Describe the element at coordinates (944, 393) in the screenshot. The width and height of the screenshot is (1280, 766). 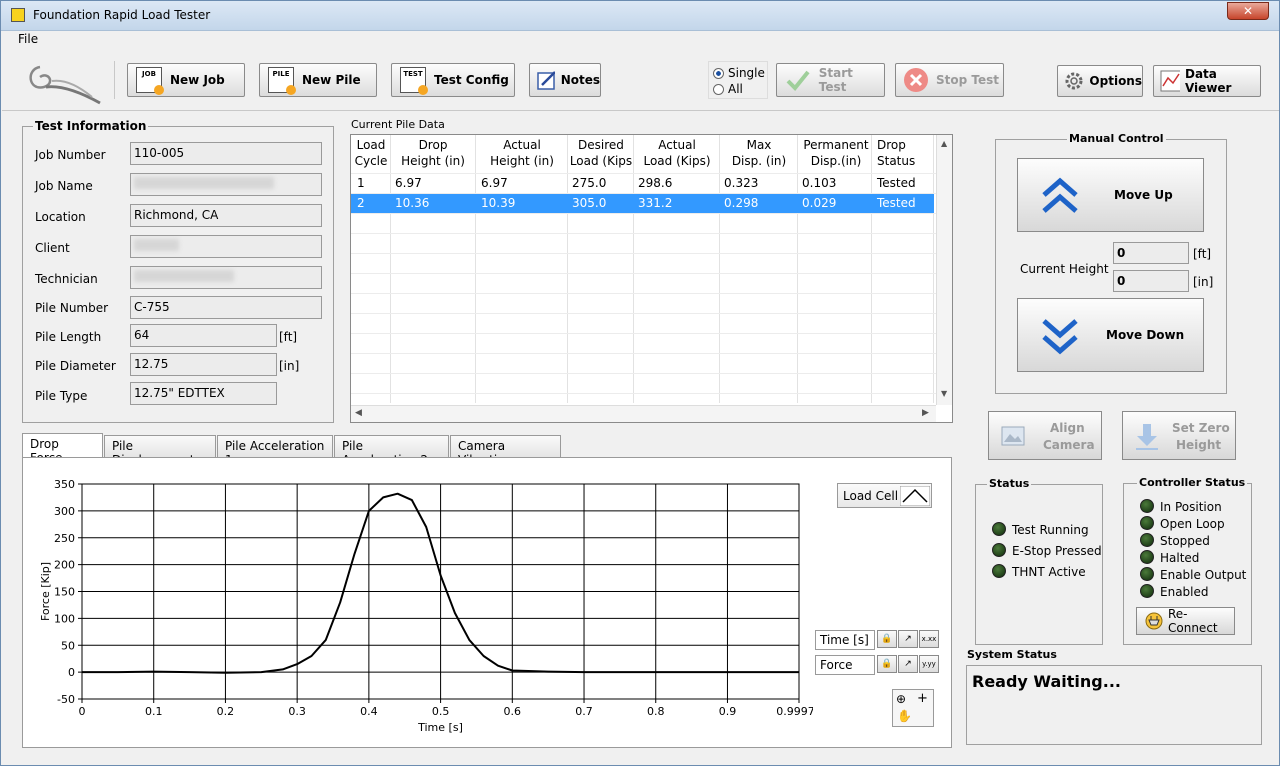
I see `scroll-down-icon: ▼` at that location.